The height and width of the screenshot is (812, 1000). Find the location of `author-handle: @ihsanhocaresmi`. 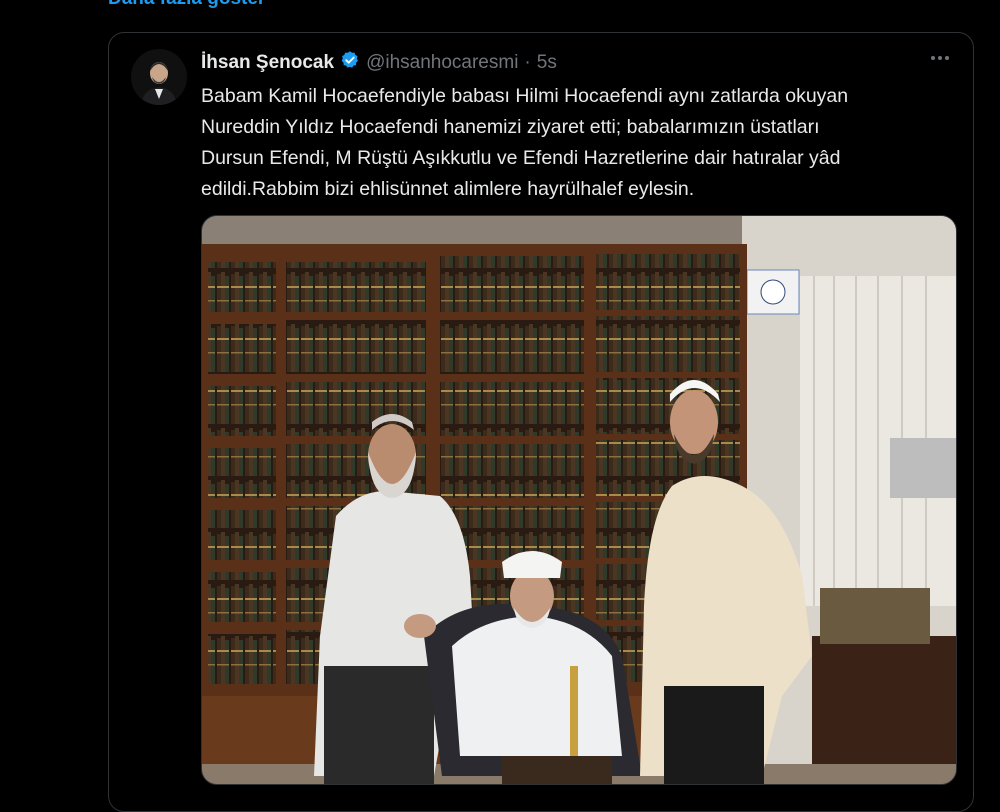

author-handle: @ihsanhocaresmi is located at coordinates (442, 63).